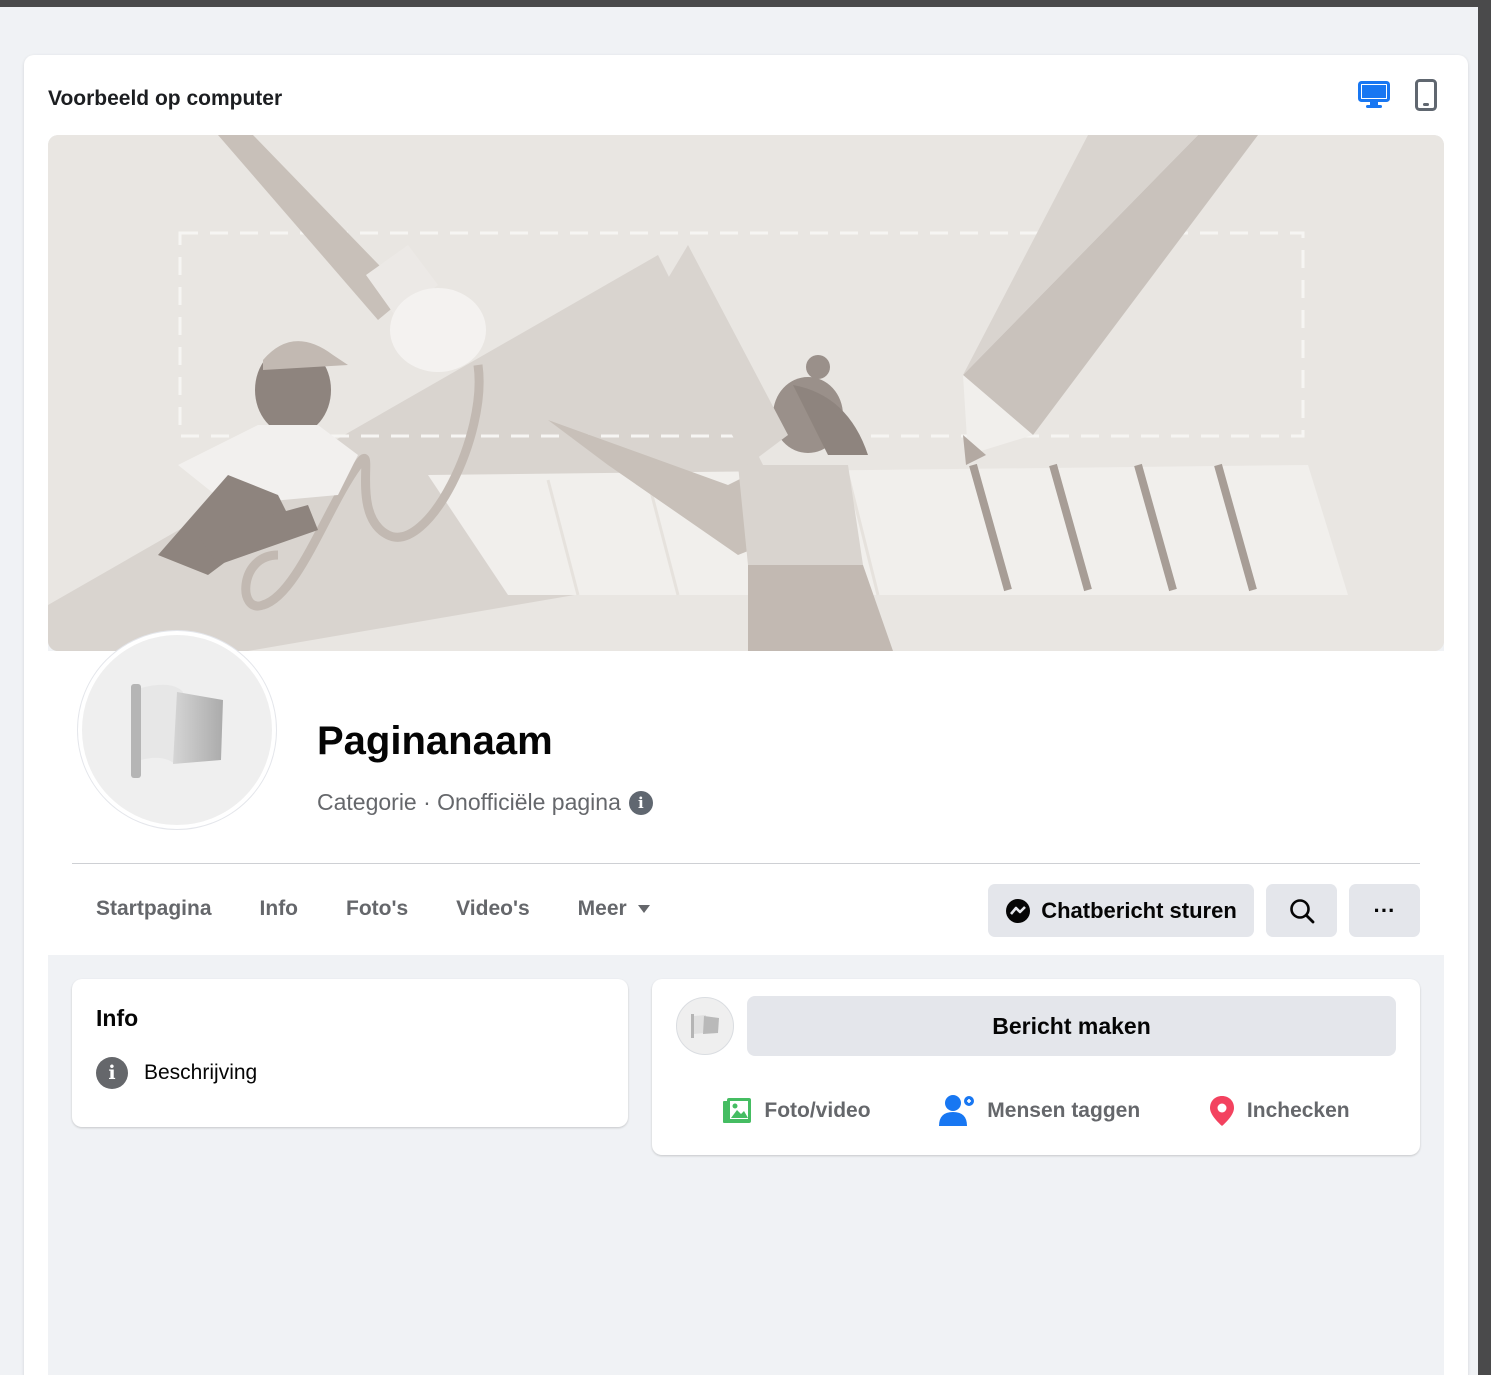  Describe the element at coordinates (350, 1053) in the screenshot. I see `info-card: Info i Beschrijving` at that location.